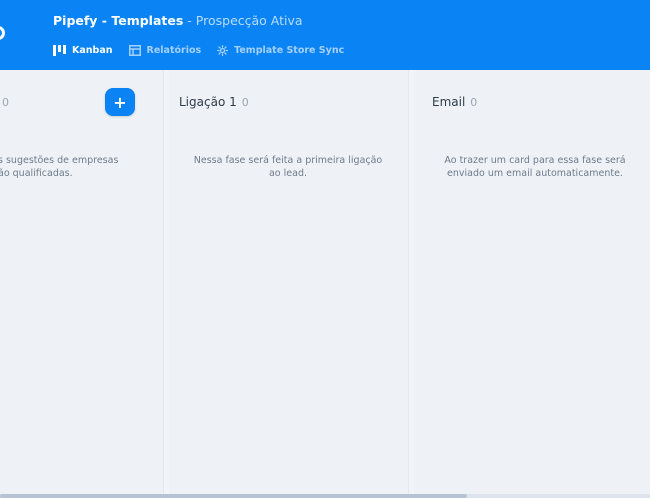 This screenshot has width=650, height=498. I want to click on phase-description: s sugestões de empresas ão qualificadas., so click(59, 167).